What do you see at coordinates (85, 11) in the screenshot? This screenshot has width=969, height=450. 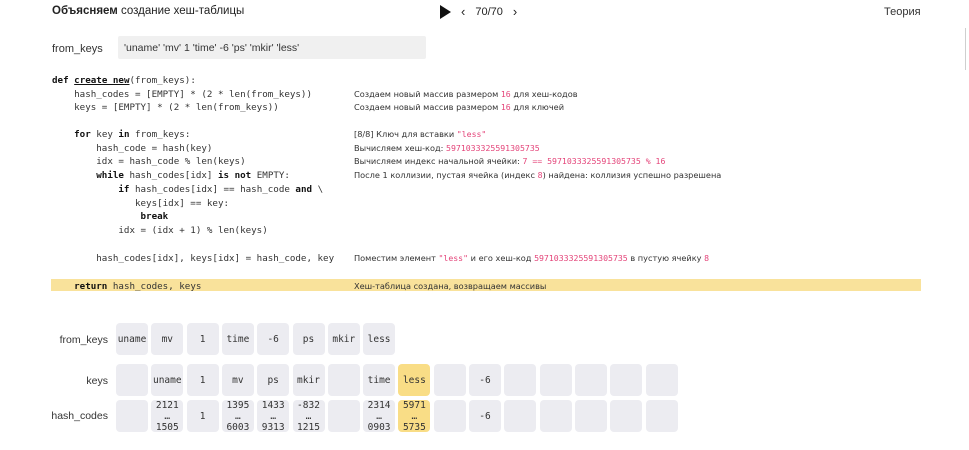 I see `title-bold: Объясняем` at bounding box center [85, 11].